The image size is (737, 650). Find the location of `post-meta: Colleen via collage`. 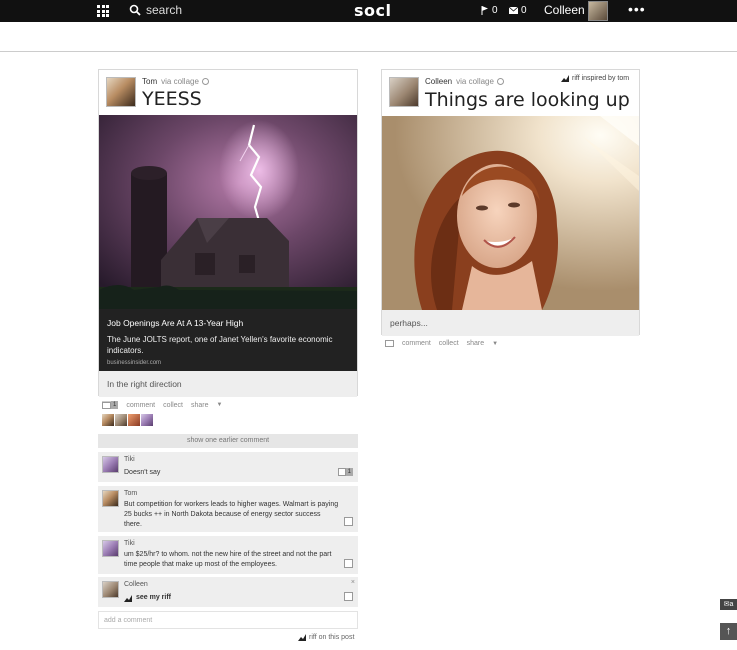

post-meta: Colleen via collage is located at coordinates (464, 81).